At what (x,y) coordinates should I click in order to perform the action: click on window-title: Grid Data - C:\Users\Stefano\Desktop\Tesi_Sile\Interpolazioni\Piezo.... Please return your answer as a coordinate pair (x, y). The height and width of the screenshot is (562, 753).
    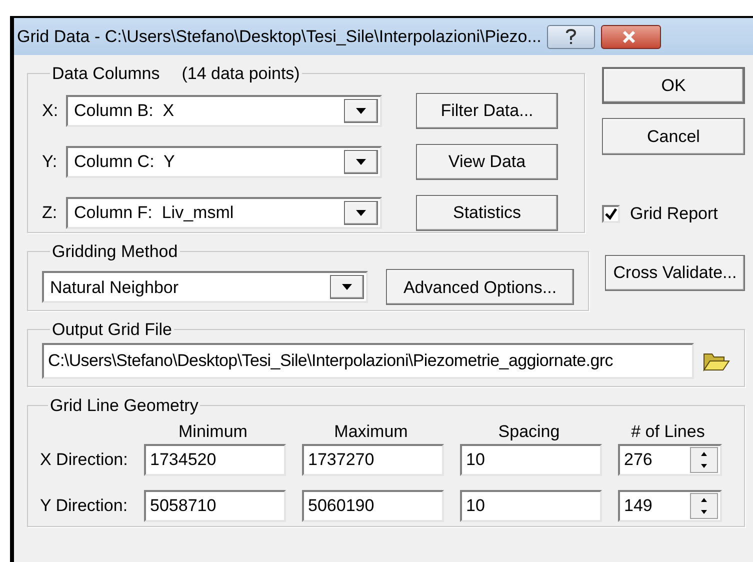
    Looking at the image, I should click on (279, 37).